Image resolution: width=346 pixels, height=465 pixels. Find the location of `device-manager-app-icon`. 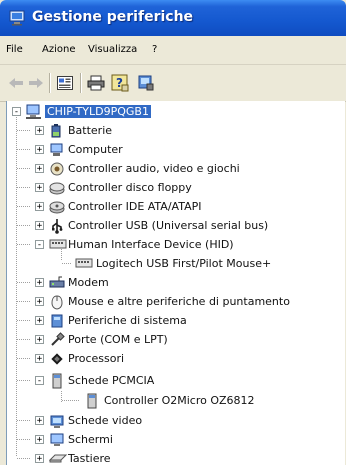

device-manager-app-icon is located at coordinates (18, 18).